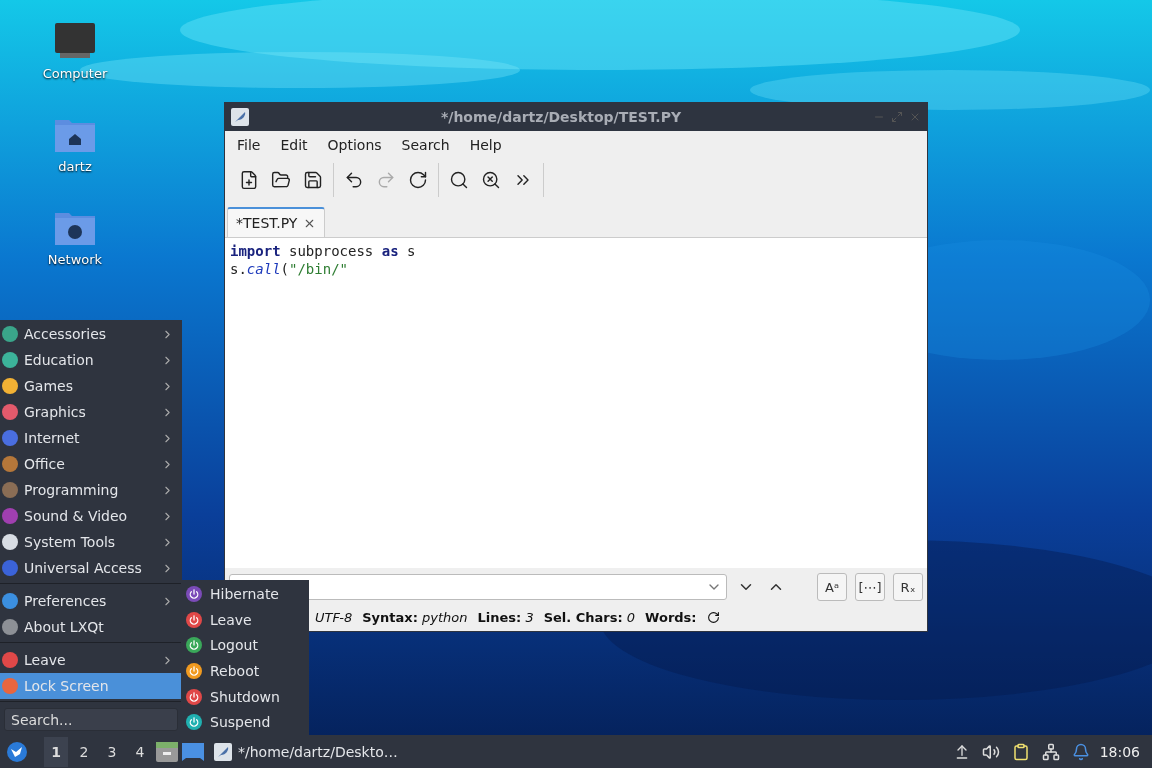 This screenshot has height=768, width=1152. What do you see at coordinates (1119, 751) in the screenshot?
I see `clock: 18:06` at bounding box center [1119, 751].